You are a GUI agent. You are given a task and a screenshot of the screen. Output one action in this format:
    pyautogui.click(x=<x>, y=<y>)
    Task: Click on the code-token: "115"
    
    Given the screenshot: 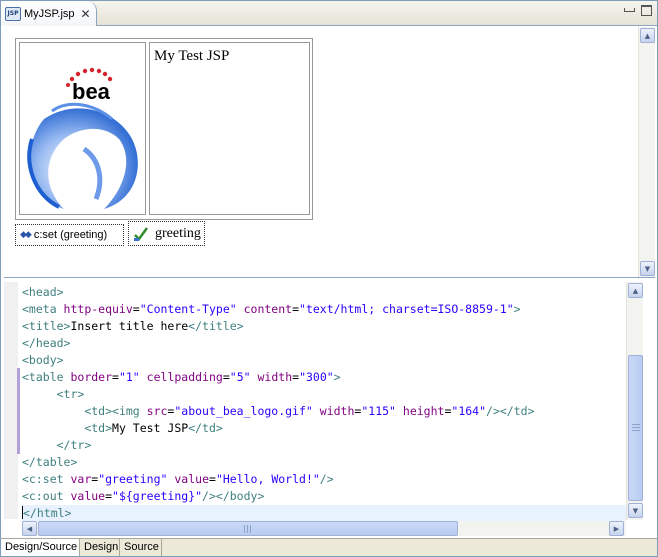 What is the action you would take?
    pyautogui.click(x=378, y=411)
    